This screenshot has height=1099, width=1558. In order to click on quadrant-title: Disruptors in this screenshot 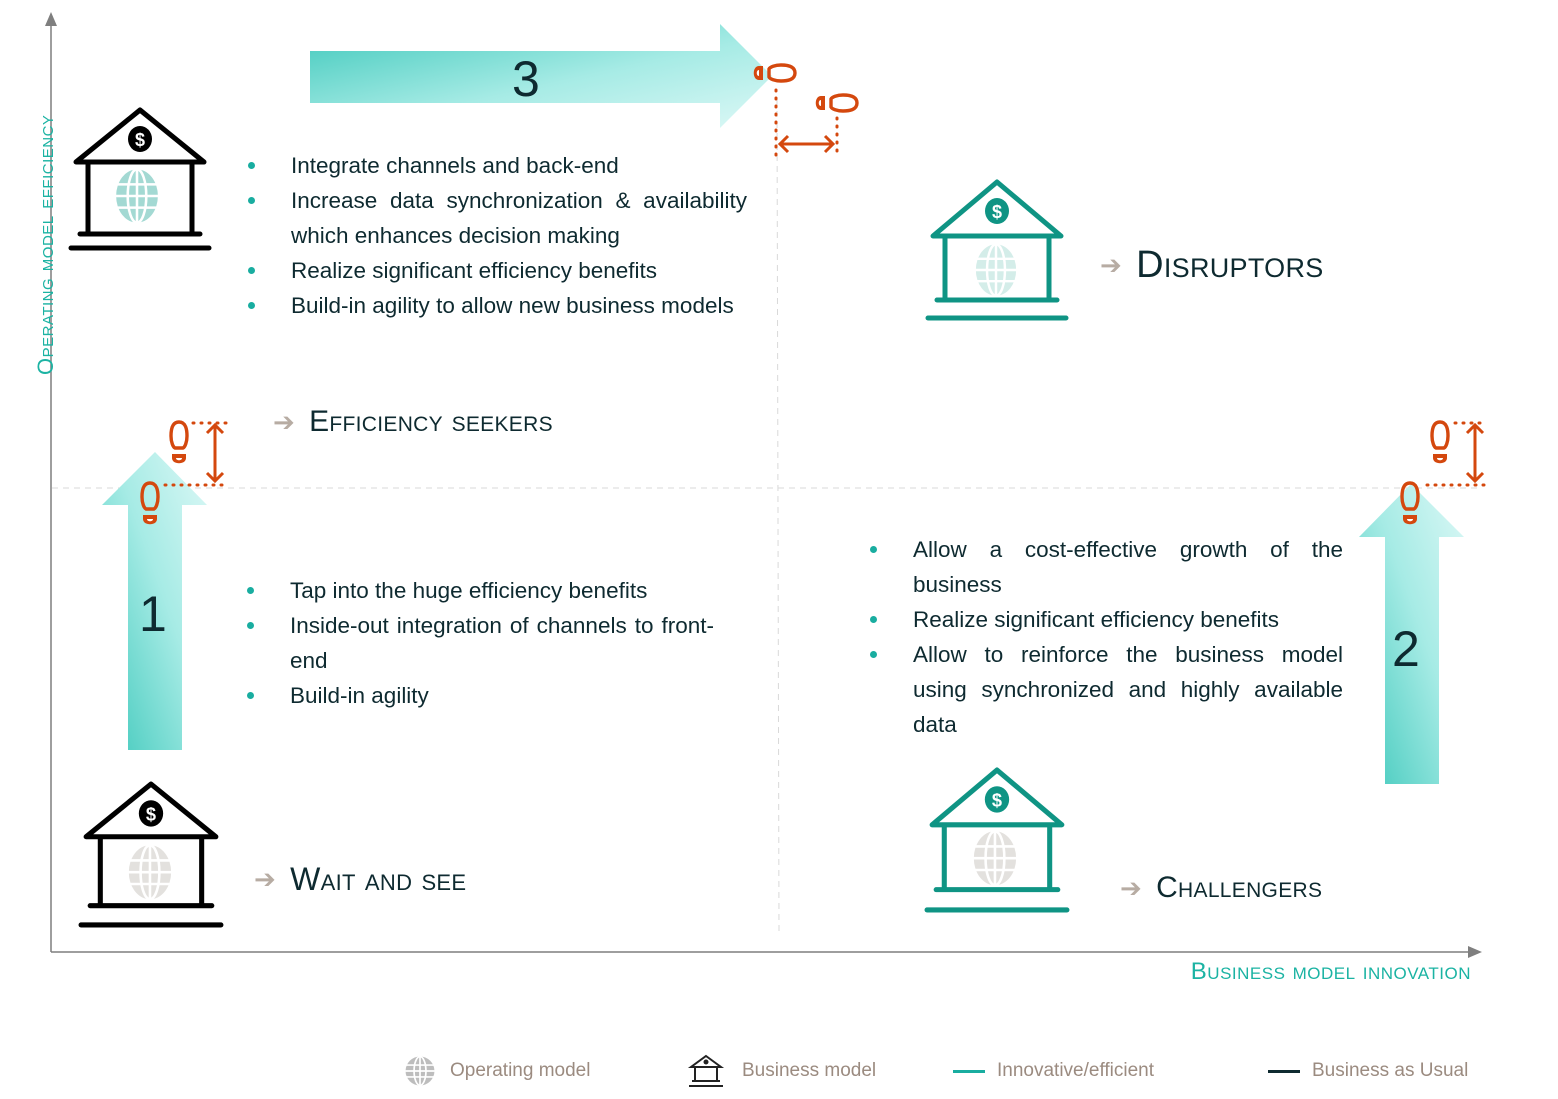, I will do `click(1230, 265)`.